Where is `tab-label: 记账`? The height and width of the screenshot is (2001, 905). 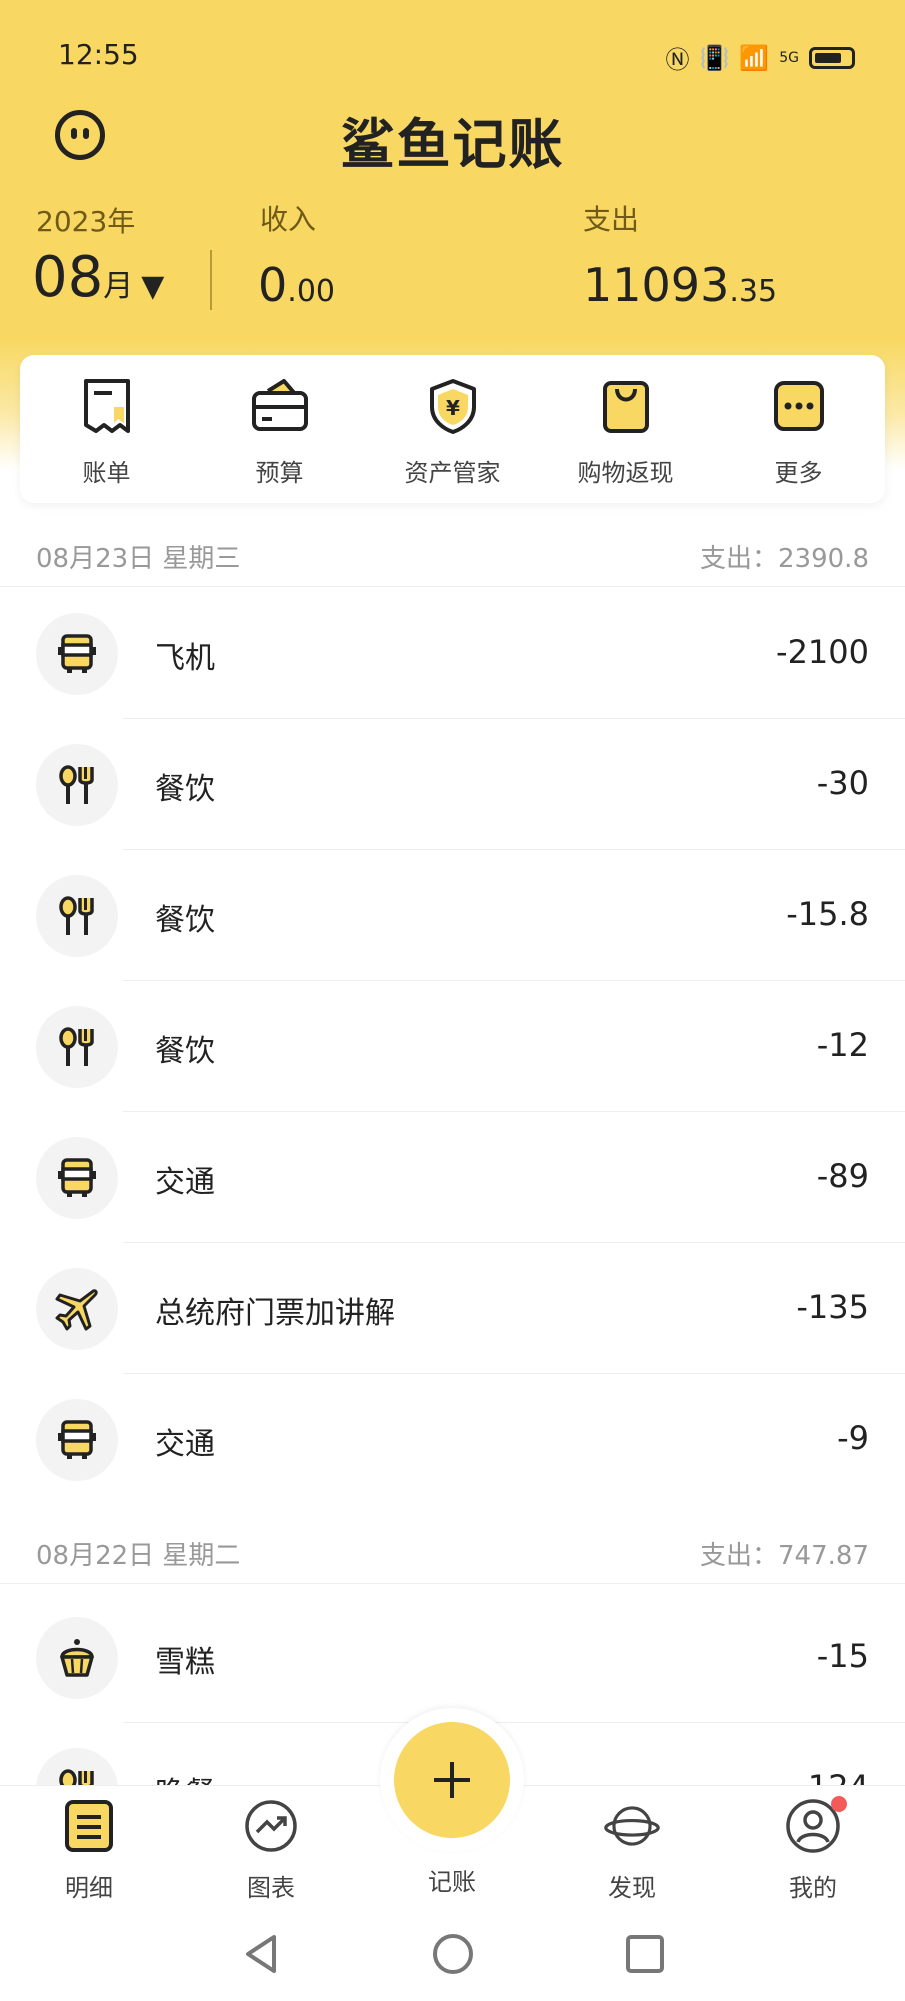
tab-label: 记账 is located at coordinates (452, 1882).